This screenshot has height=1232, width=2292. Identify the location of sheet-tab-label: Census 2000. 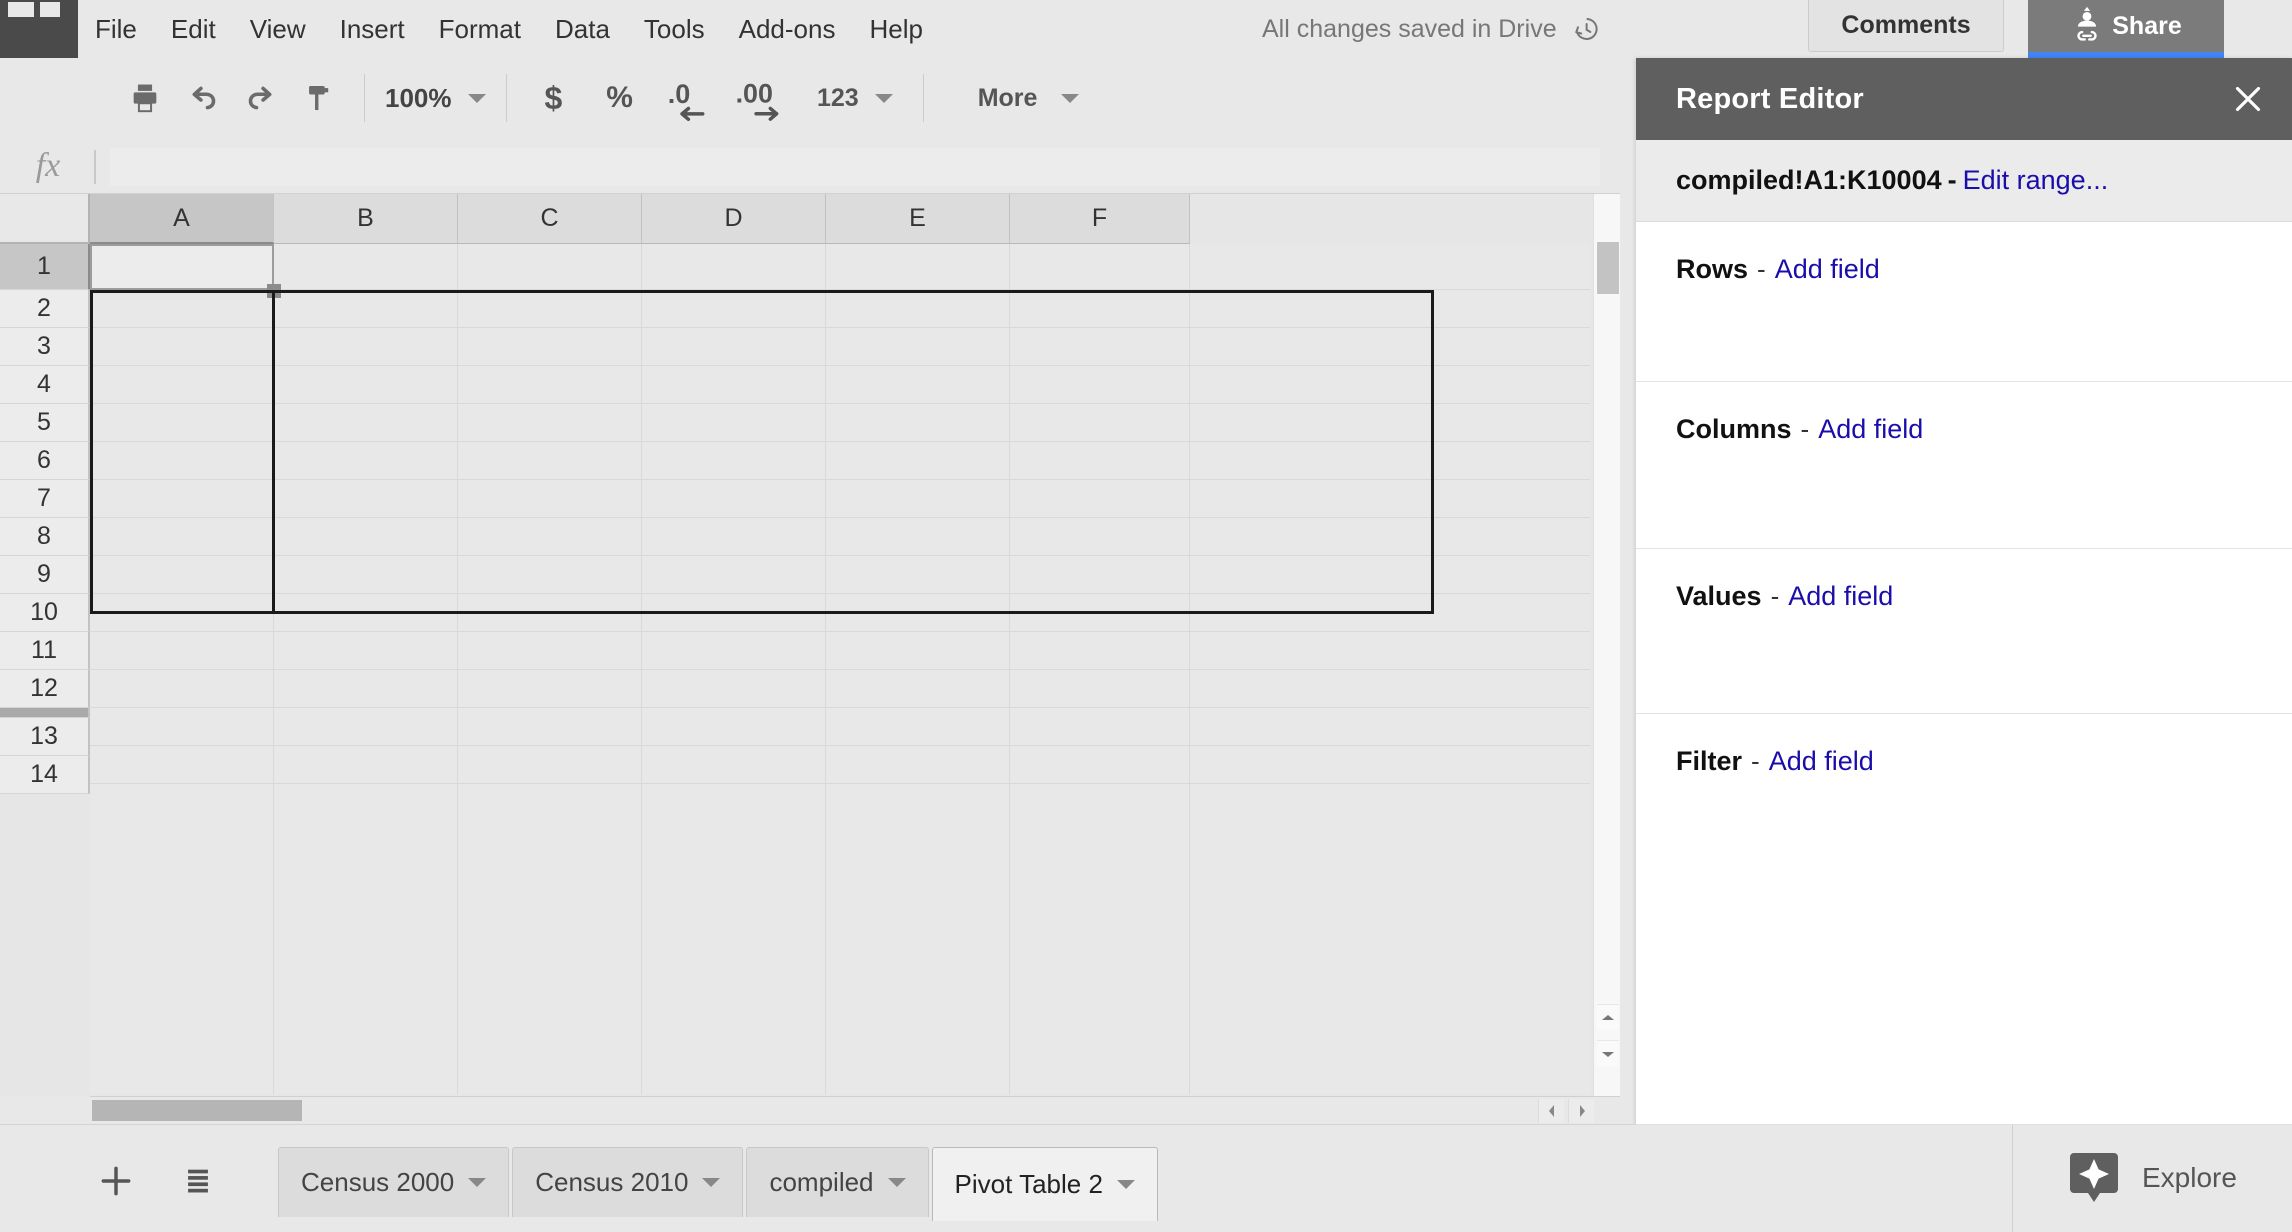
(378, 1182).